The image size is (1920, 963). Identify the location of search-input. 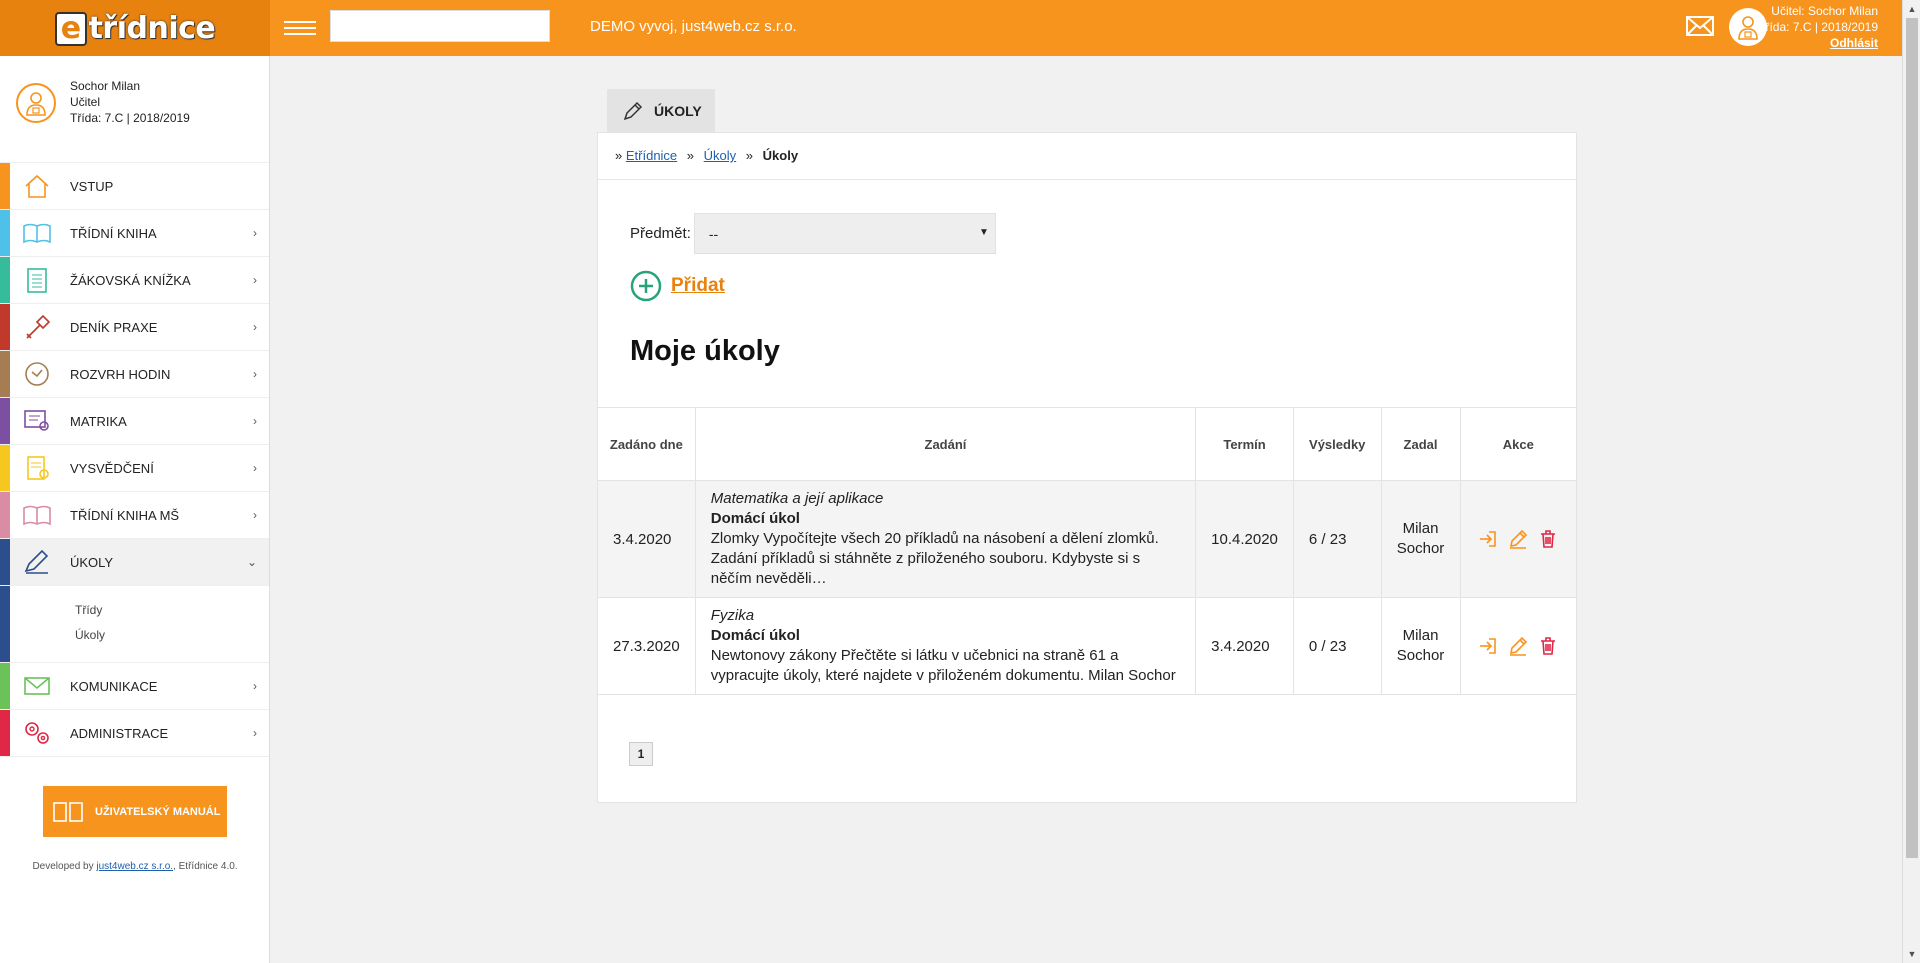
(440, 26).